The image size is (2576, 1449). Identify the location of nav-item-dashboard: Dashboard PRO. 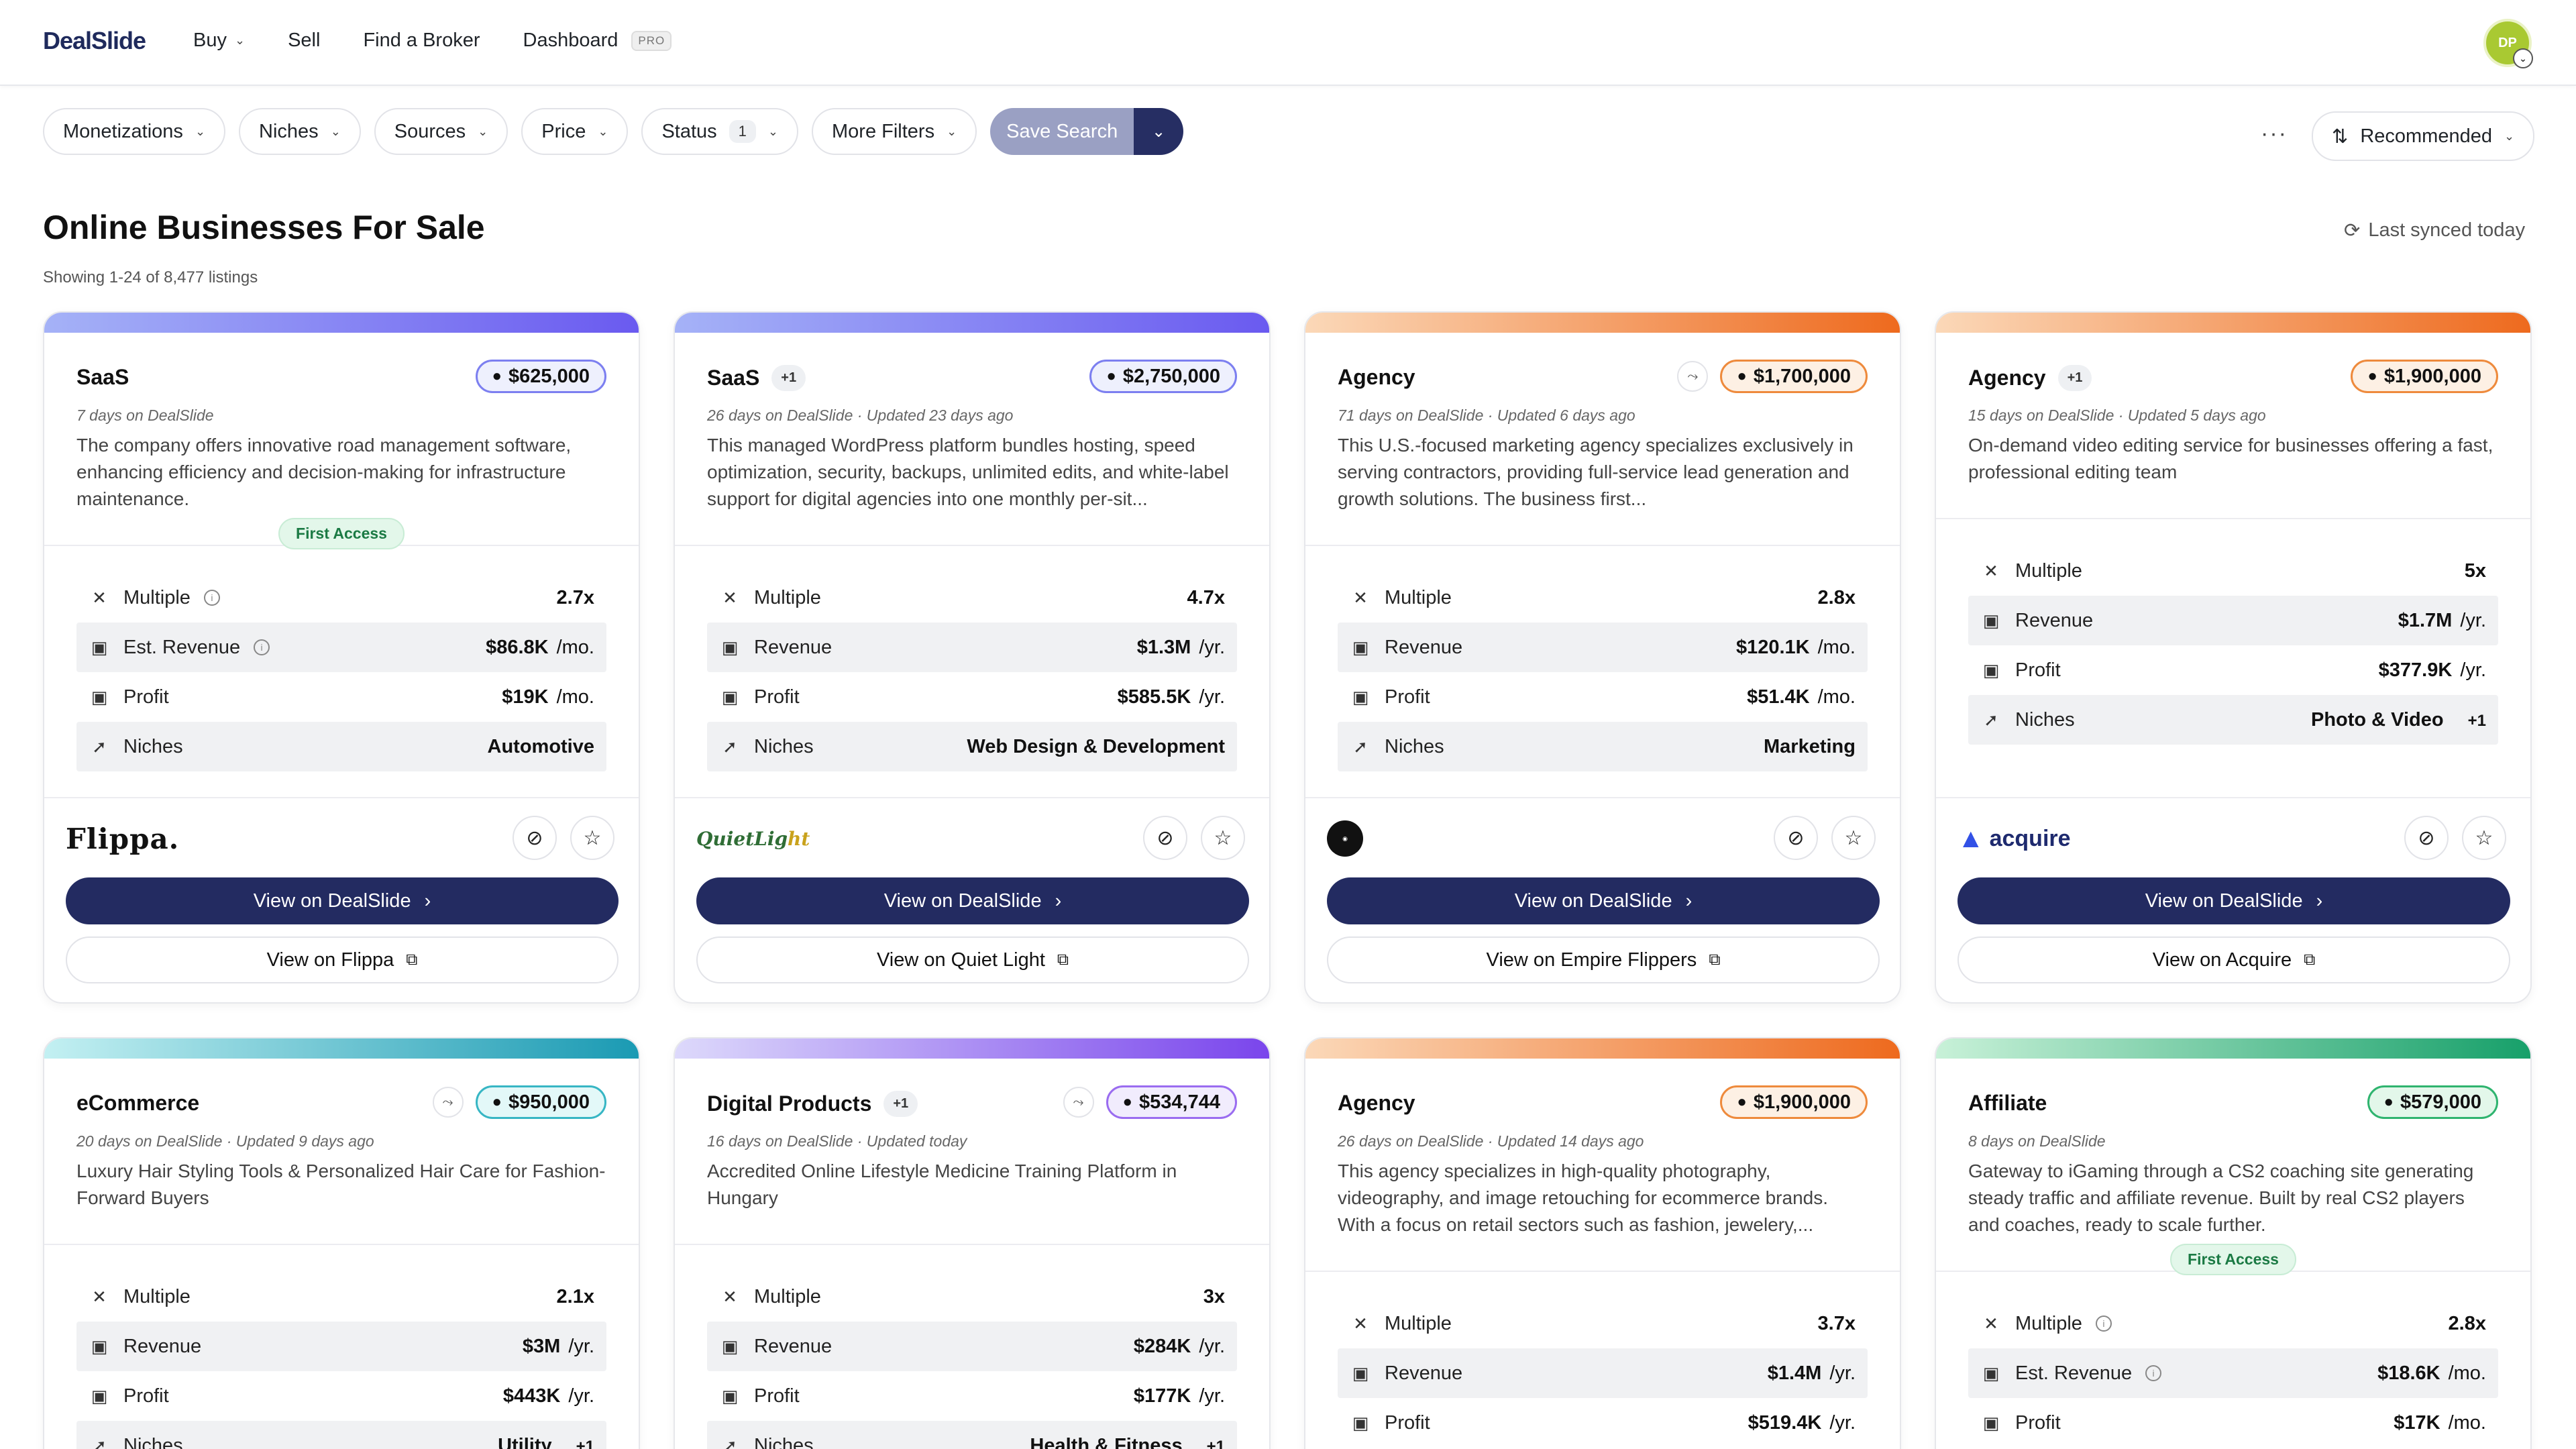
(597, 41).